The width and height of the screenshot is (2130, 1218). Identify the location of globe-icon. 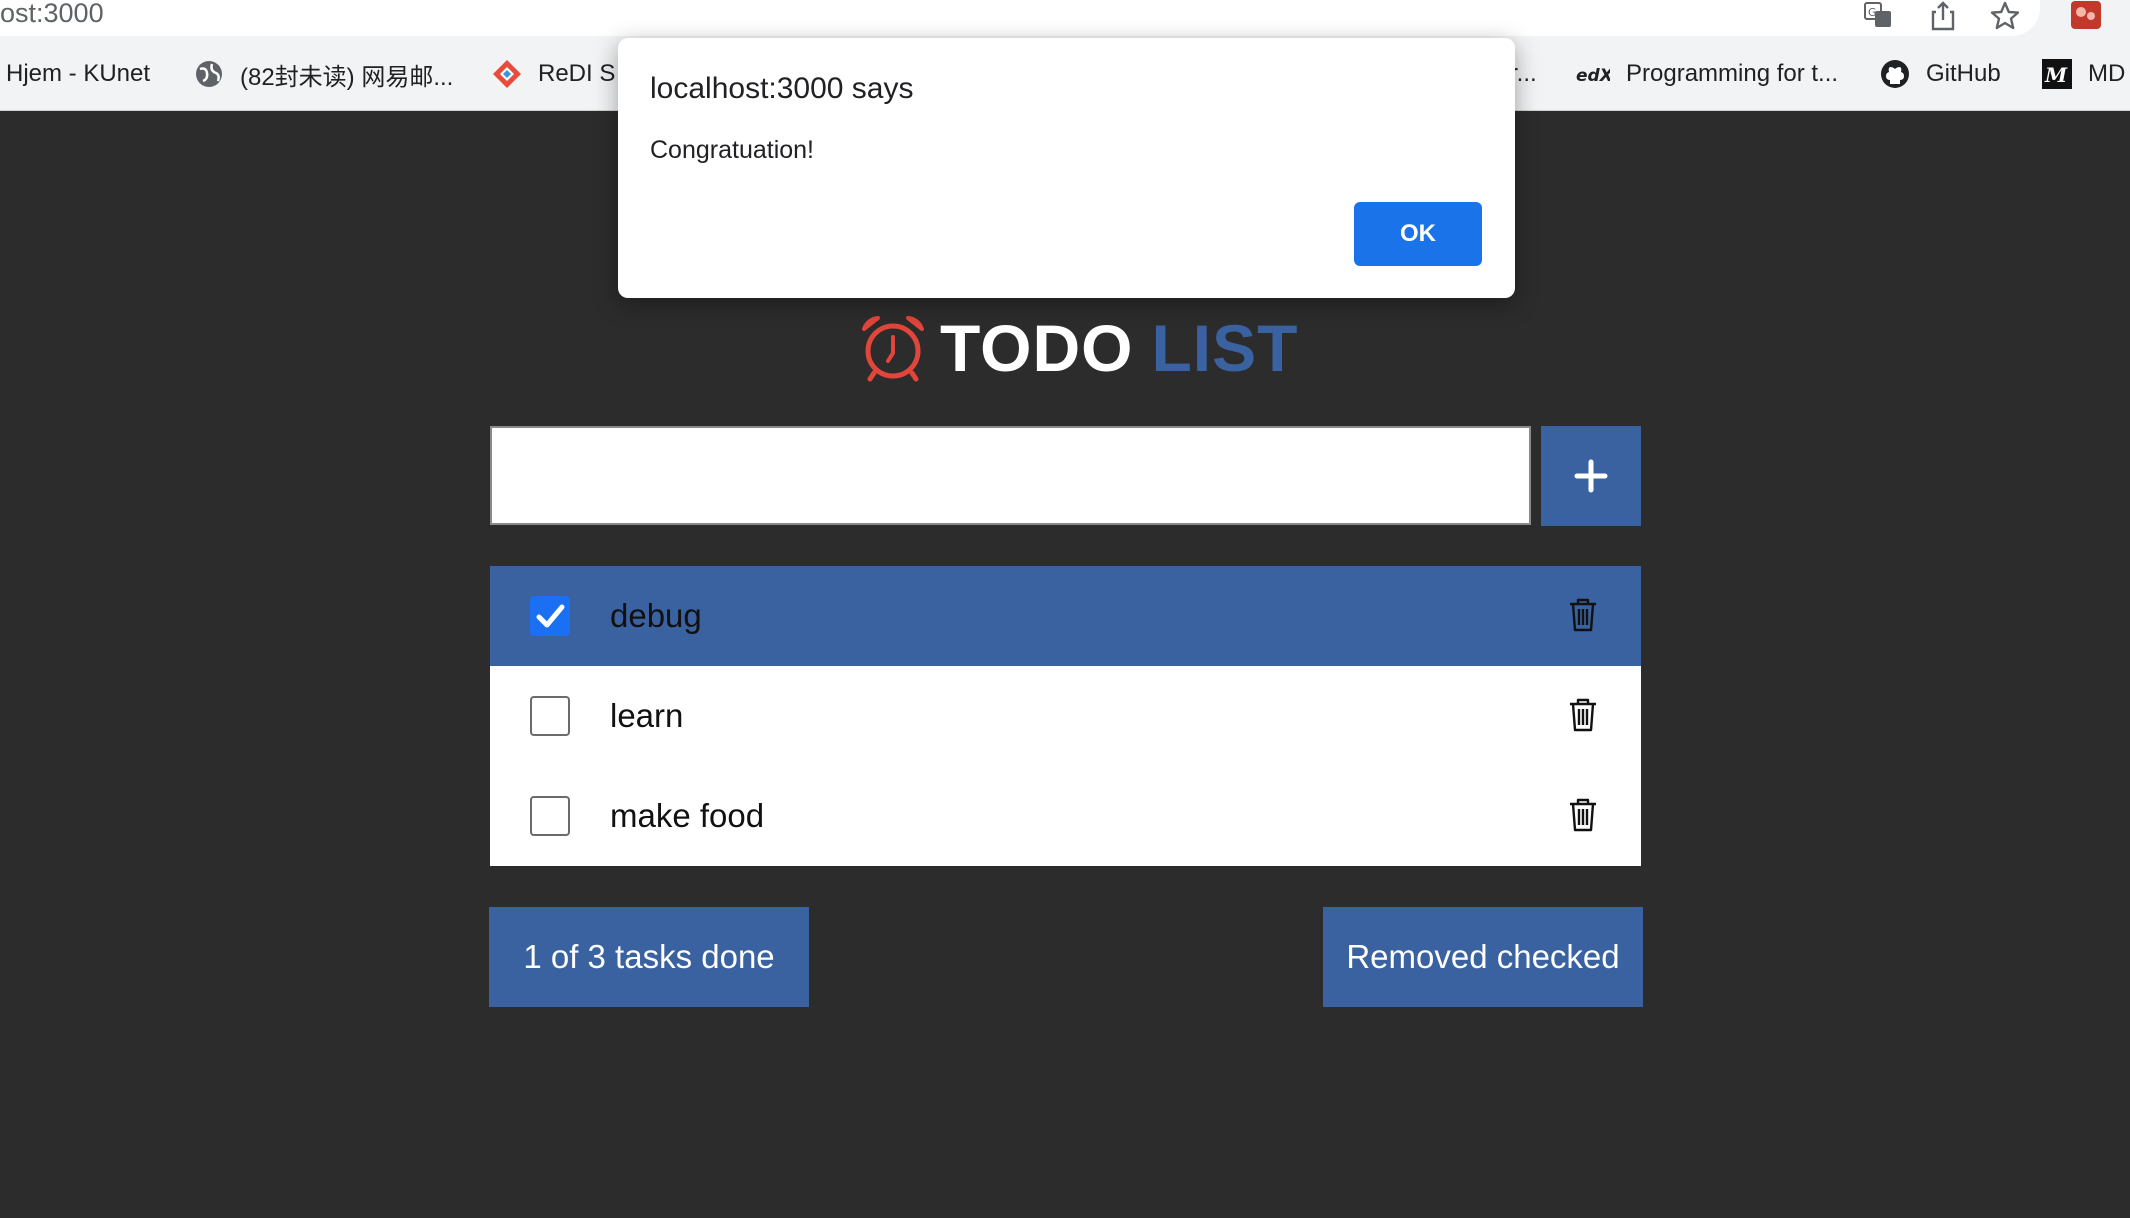
(209, 74).